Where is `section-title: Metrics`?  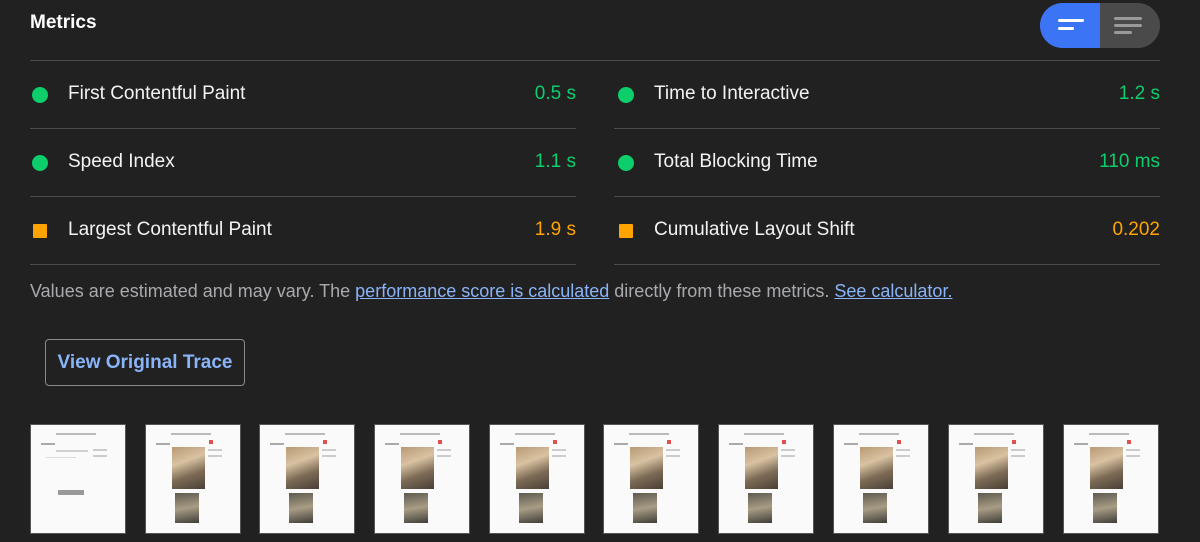 section-title: Metrics is located at coordinates (63, 22).